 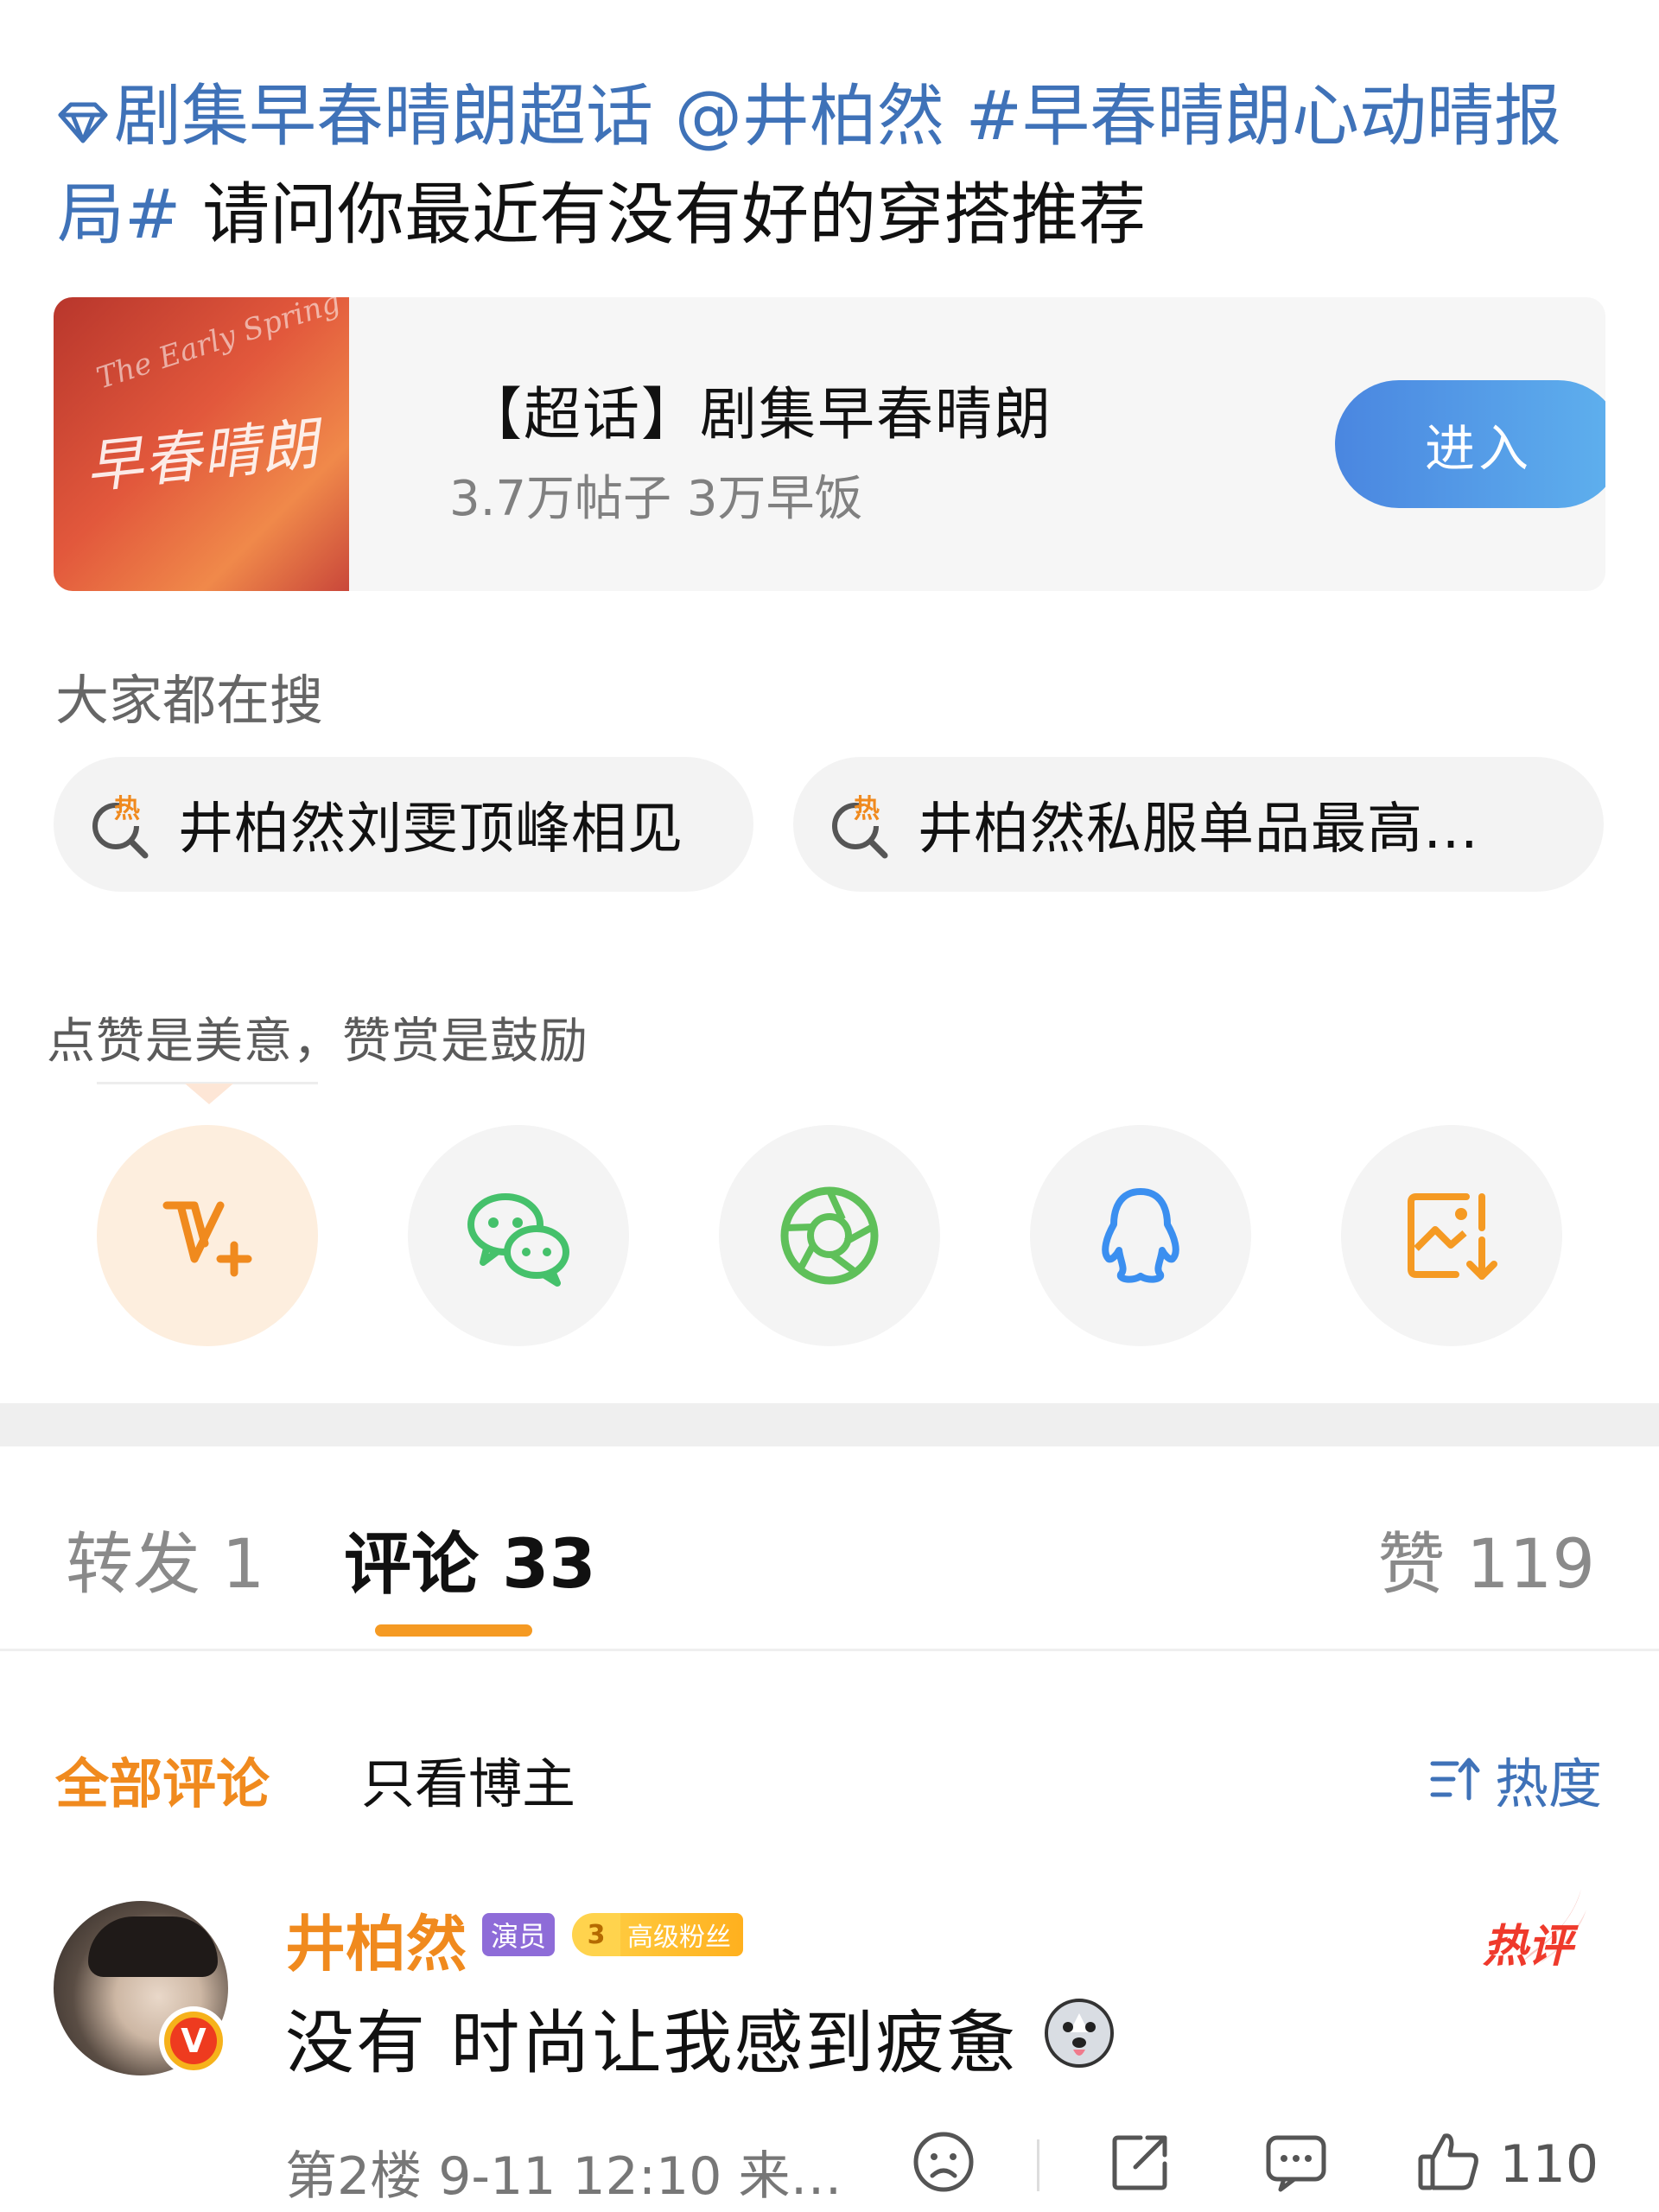 I want to click on topic-stats: 3.7万帖子 3万早饭, so click(x=656, y=499).